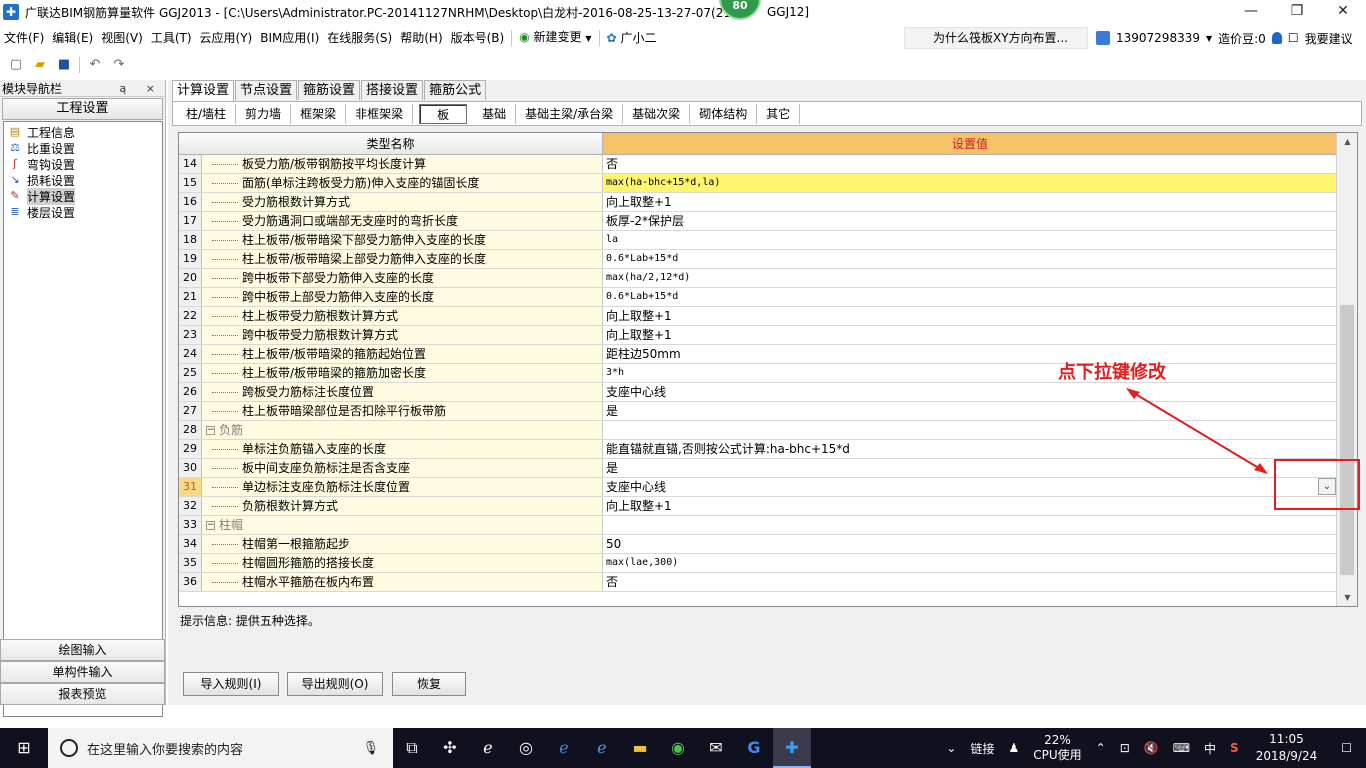 The image size is (1366, 768). Describe the element at coordinates (190, 354) in the screenshot. I see `row-number: 24` at that location.